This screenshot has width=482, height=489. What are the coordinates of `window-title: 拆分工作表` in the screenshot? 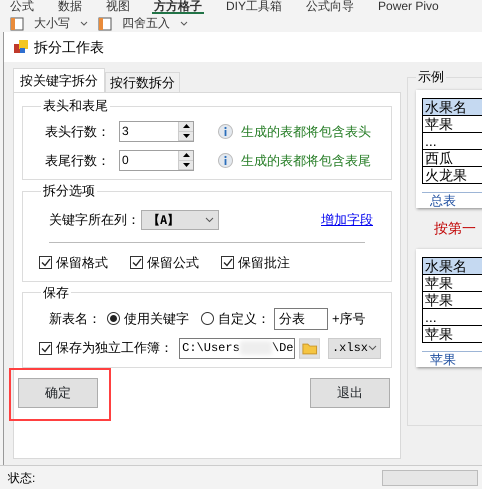 It's located at (69, 47).